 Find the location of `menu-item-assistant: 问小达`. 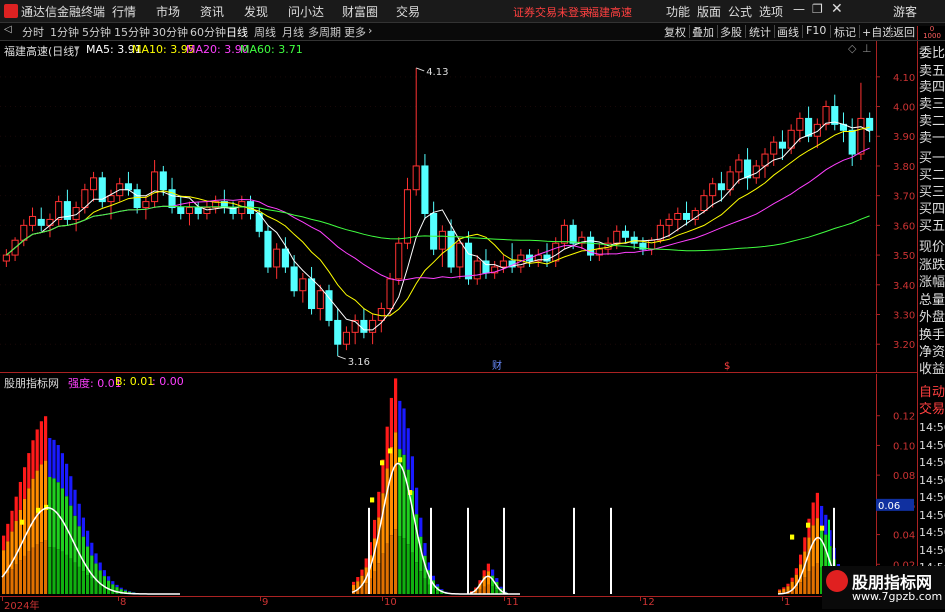

menu-item-assistant: 问小达 is located at coordinates (306, 11).